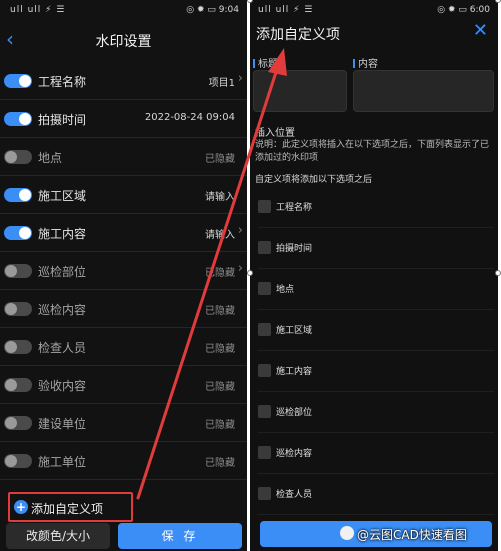 Image resolution: width=501 pixels, height=551 pixels. What do you see at coordinates (294, 454) in the screenshot?
I see `insert-option-label: 巡检内容` at bounding box center [294, 454].